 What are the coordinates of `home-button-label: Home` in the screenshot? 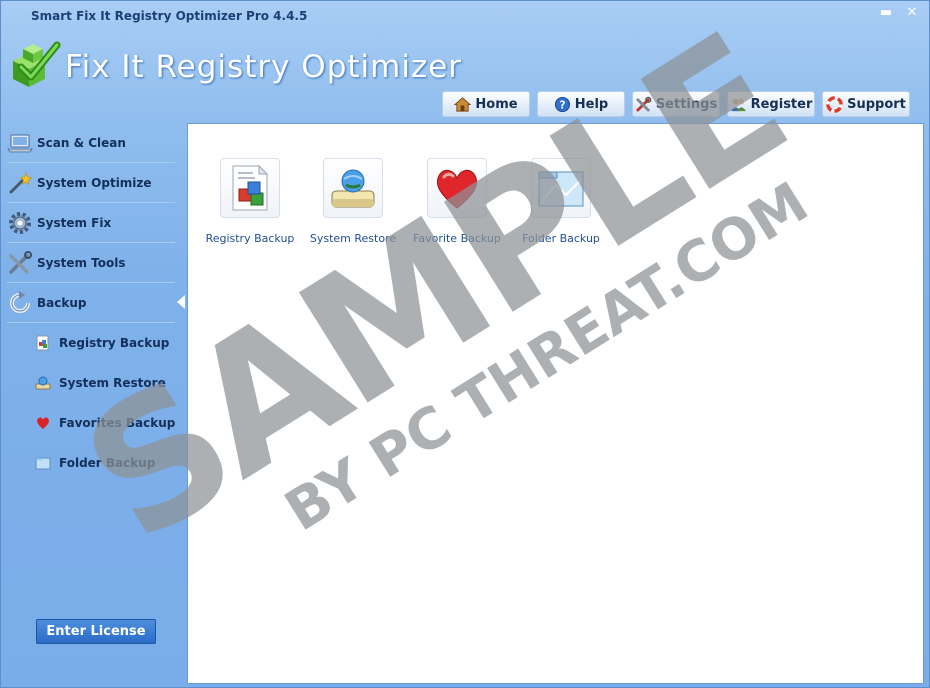 It's located at (496, 104).